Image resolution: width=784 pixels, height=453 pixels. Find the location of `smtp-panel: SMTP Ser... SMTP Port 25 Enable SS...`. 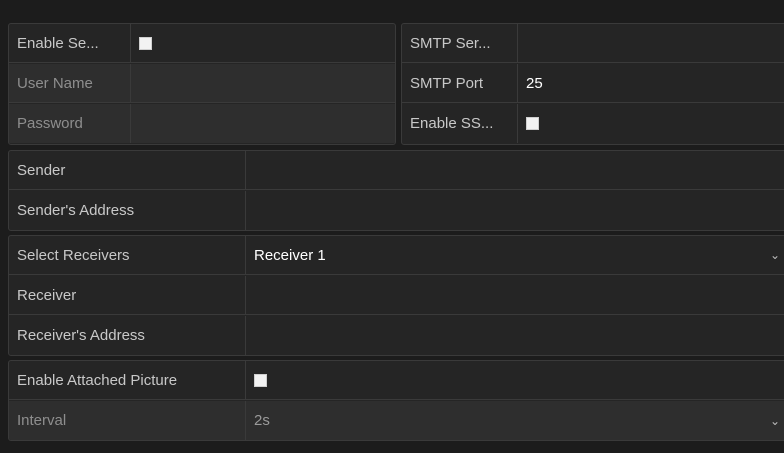

smtp-panel: SMTP Ser... SMTP Port 25 Enable SS... is located at coordinates (592, 84).